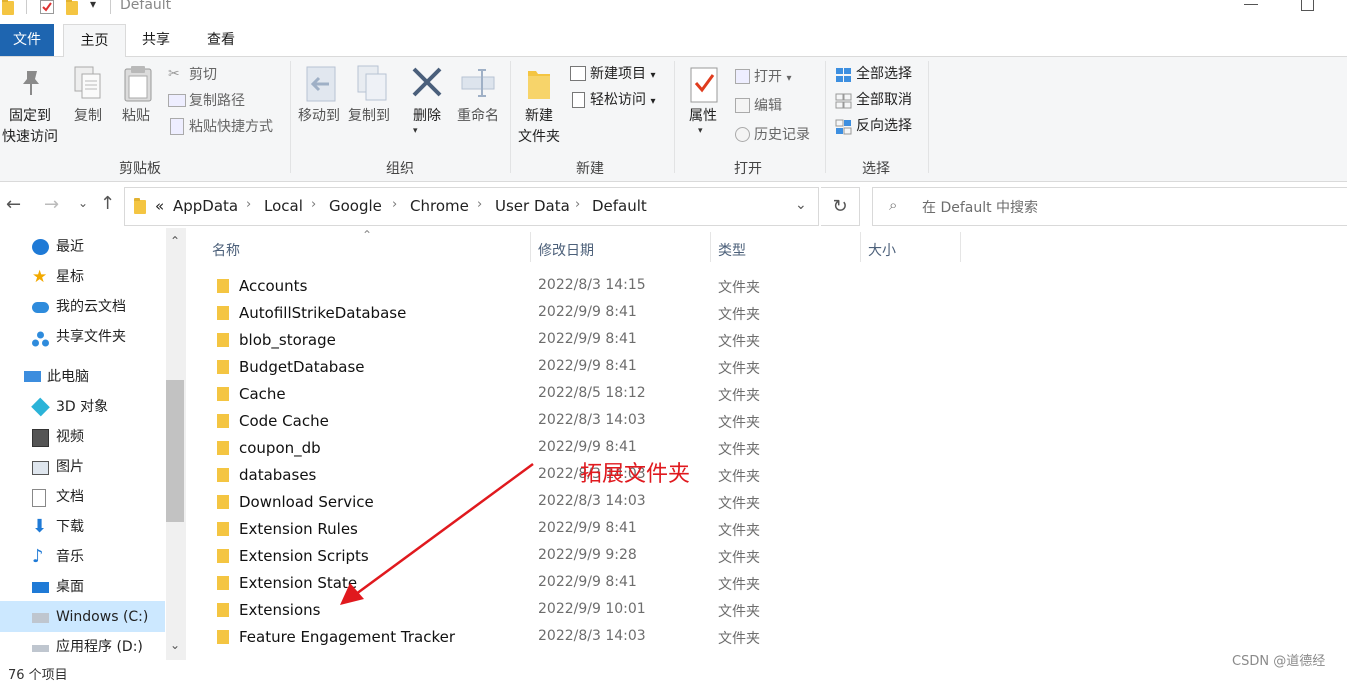 Image resolution: width=1347 pixels, height=683 pixels. Describe the element at coordinates (369, 116) in the screenshot. I see `copy-to-button: 复制到` at that location.